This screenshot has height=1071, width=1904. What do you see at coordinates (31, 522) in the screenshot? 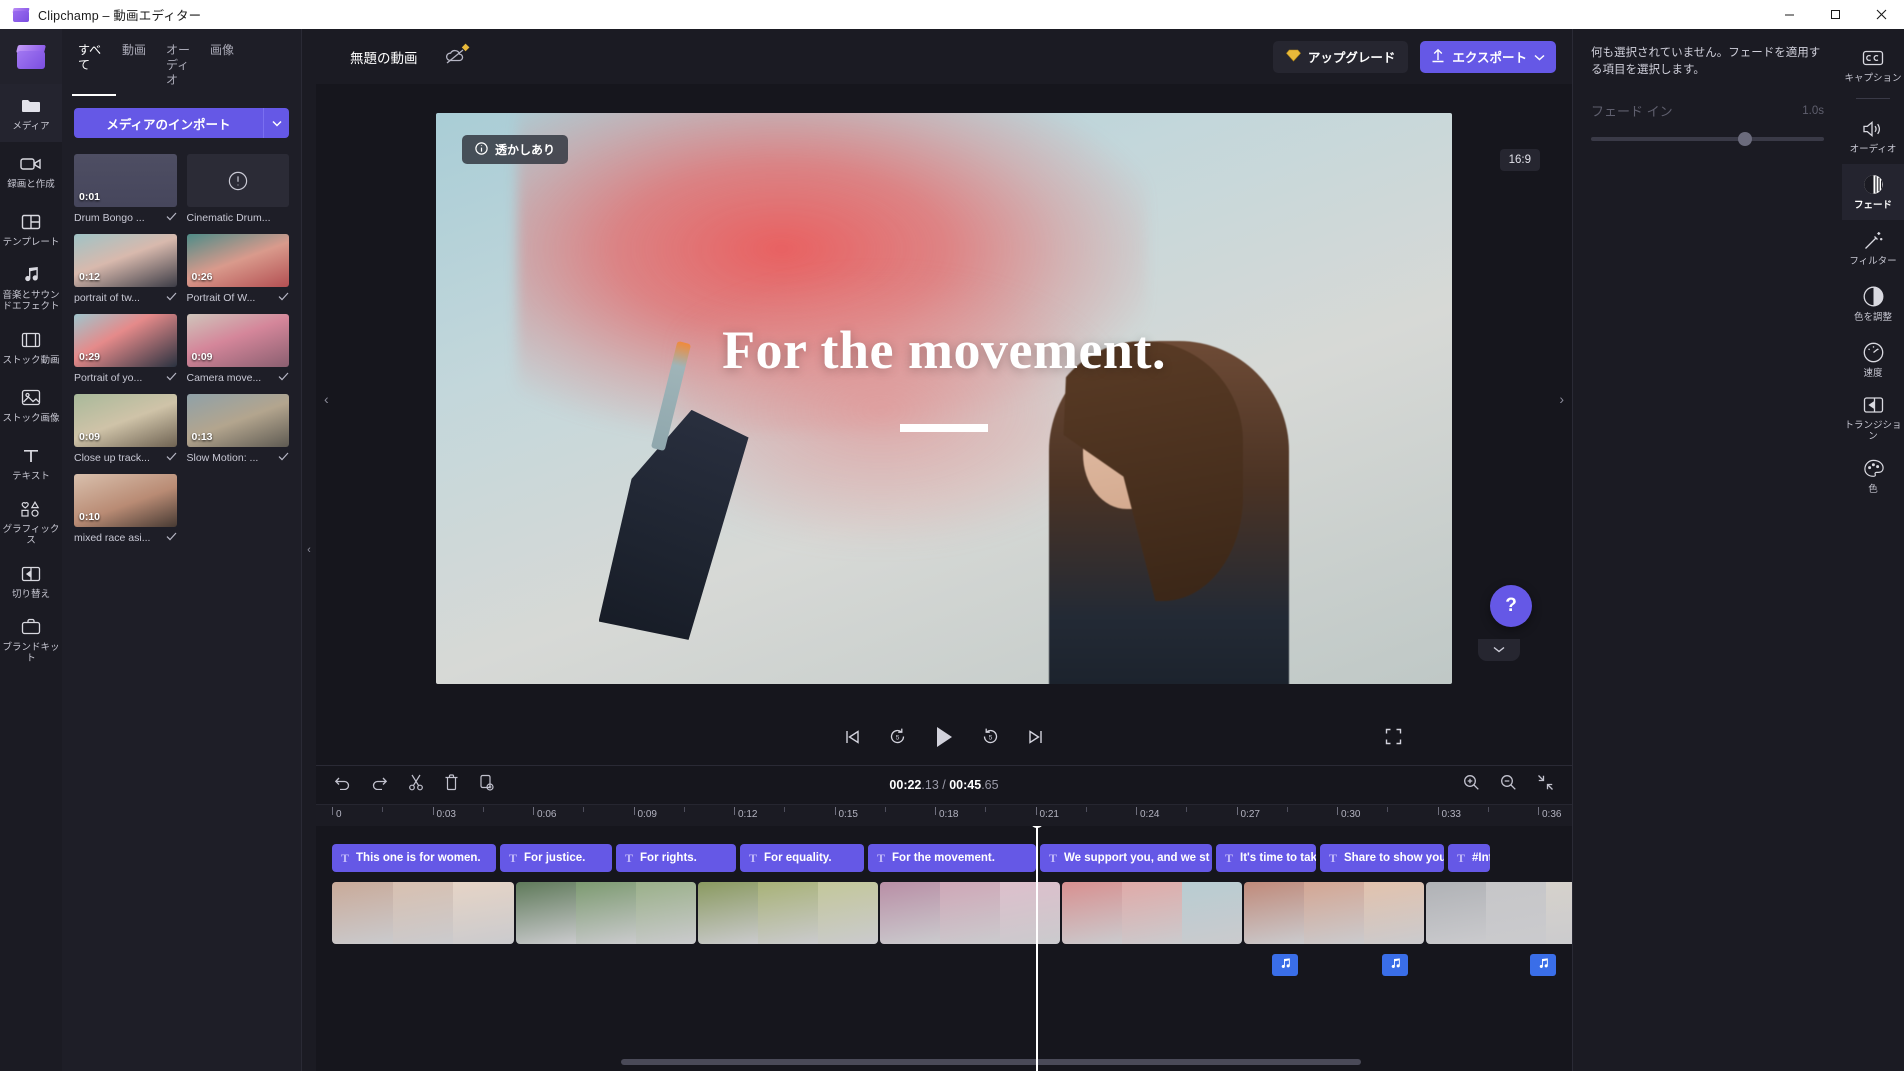
I see `sidebar-item-graphics: グラフィックス` at bounding box center [31, 522].